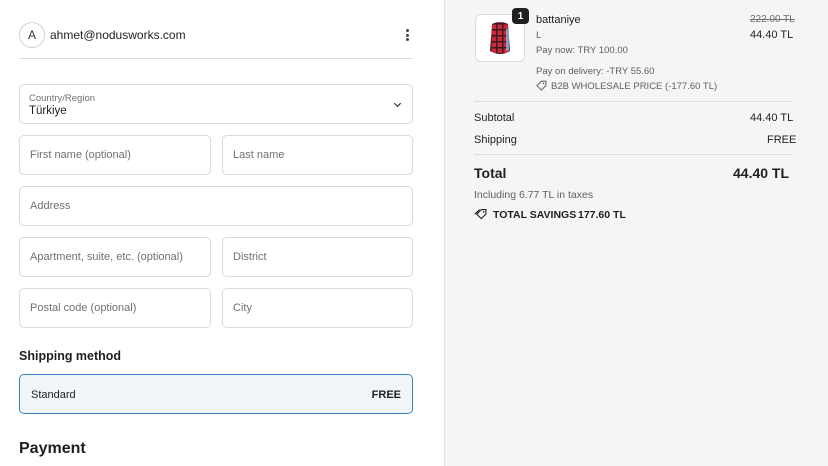 This screenshot has width=828, height=466. Describe the element at coordinates (772, 35) in the screenshot. I see `item-price: 44.40 TL` at that location.